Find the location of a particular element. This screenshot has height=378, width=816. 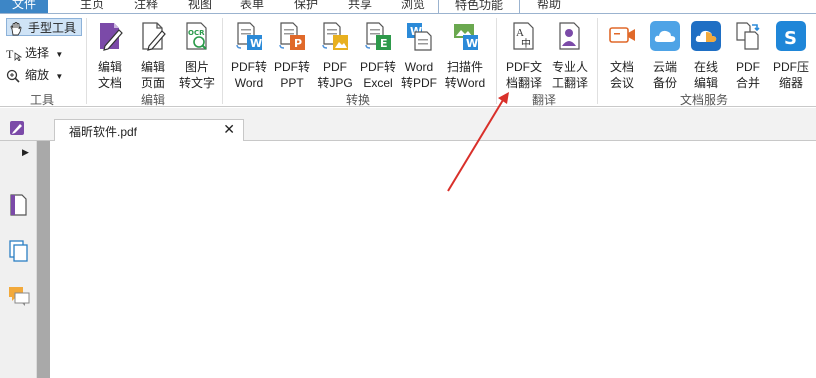

pdf-to-word-label-1: PDF转 is located at coordinates (248, 67).